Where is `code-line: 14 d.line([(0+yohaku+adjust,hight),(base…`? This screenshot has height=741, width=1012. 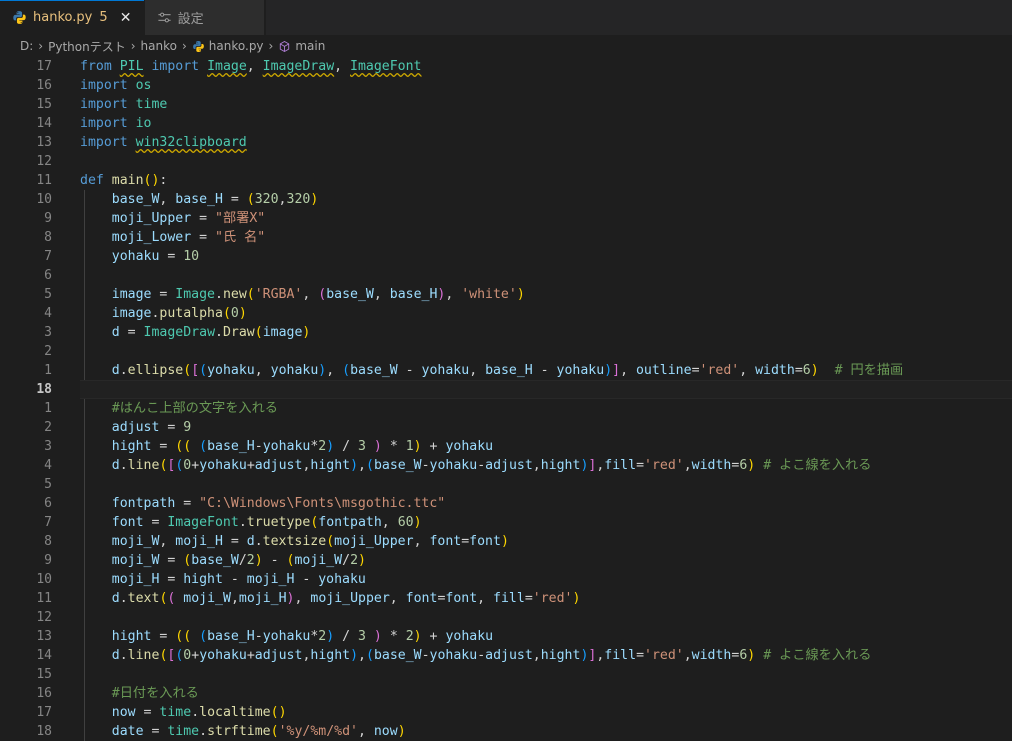
code-line: 14 d.line([(0+yohaku+adjust,hight),(base… is located at coordinates (506, 655).